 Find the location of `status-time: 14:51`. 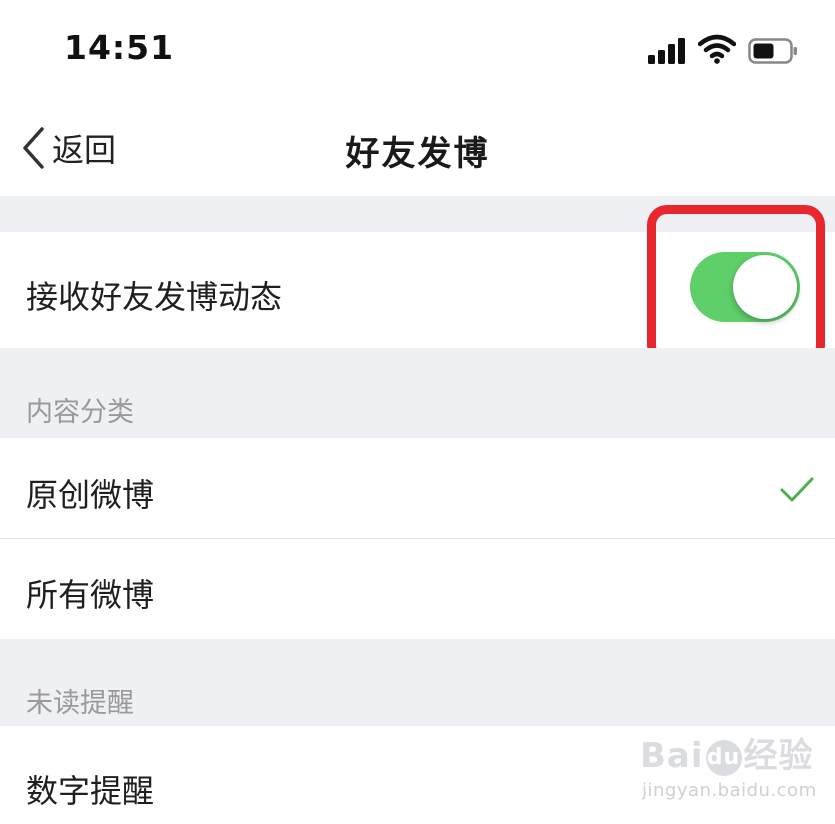

status-time: 14:51 is located at coordinates (119, 47).